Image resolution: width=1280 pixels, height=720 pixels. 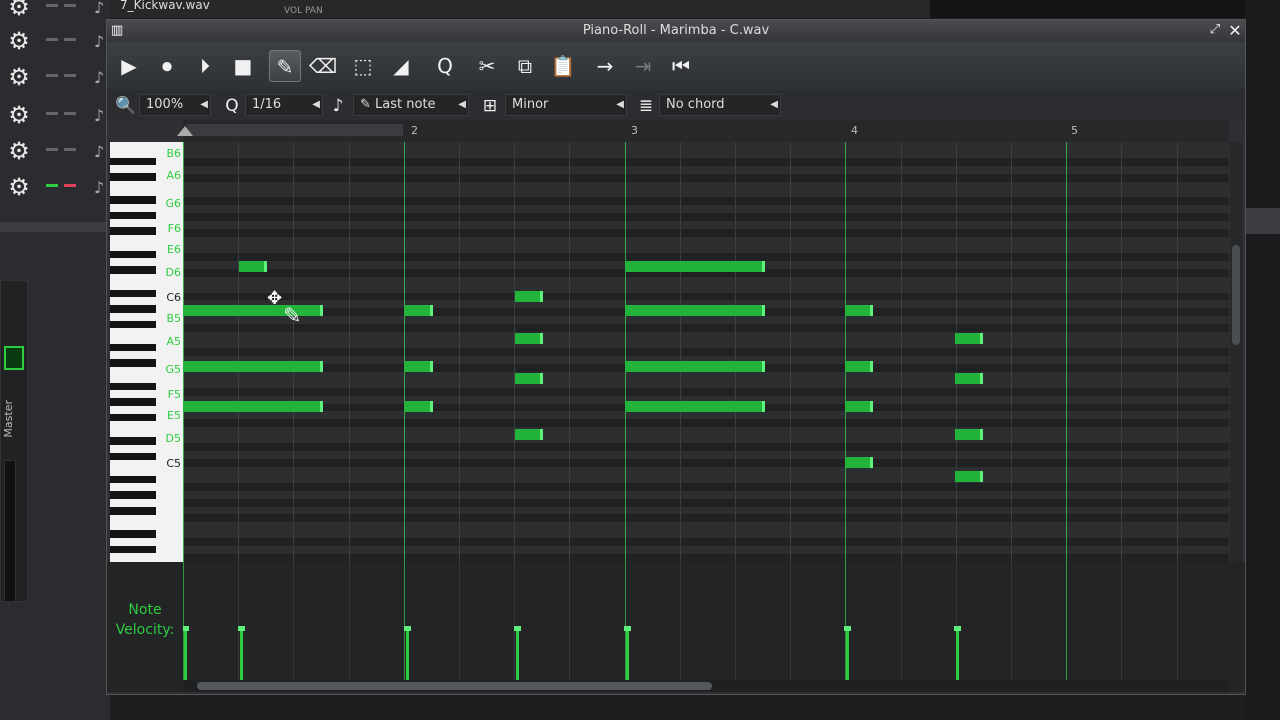 What do you see at coordinates (295, 130) in the screenshot?
I see `loop-region` at bounding box center [295, 130].